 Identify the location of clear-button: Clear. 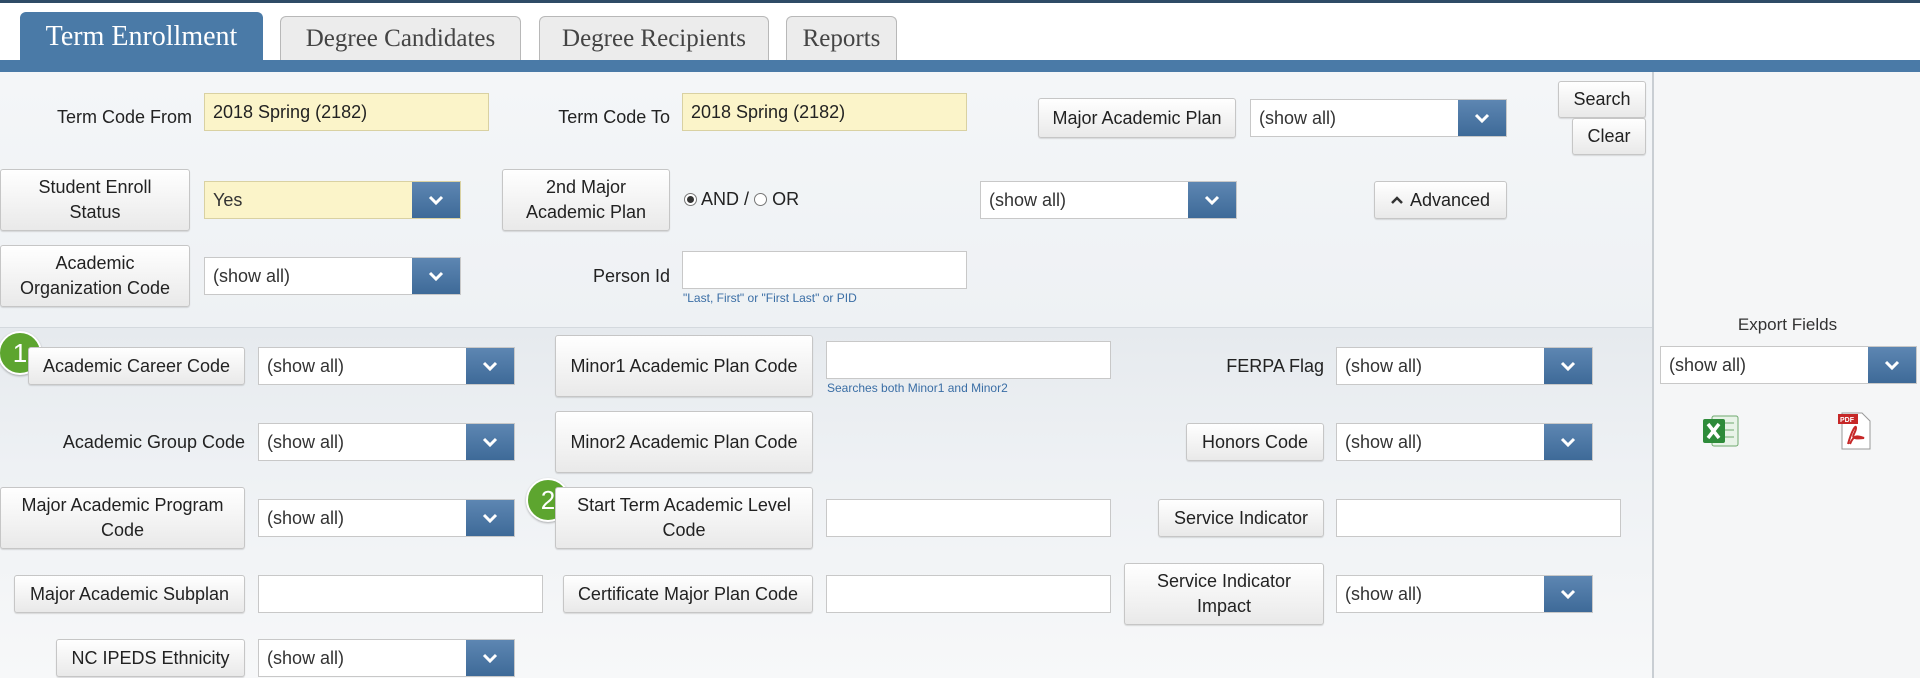
(1609, 136).